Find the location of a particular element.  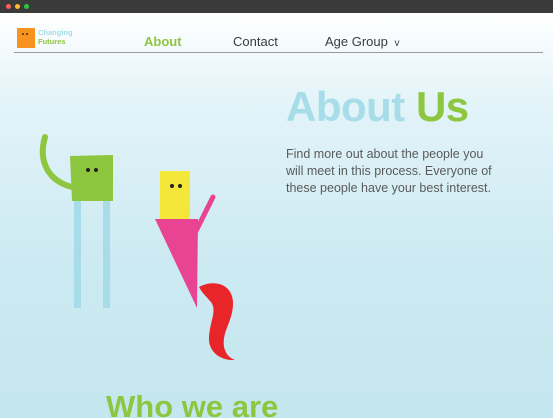

green-character-left-eye is located at coordinates (88, 170).